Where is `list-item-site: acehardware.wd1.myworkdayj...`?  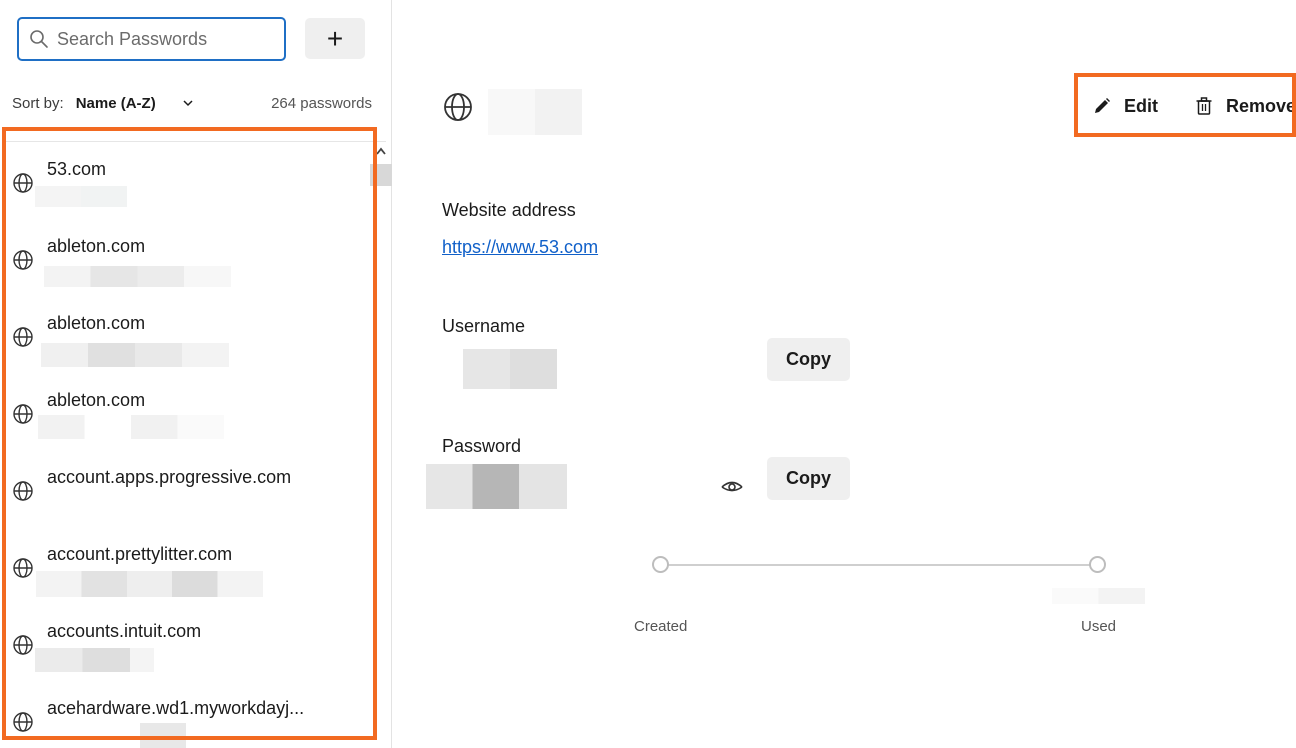 list-item-site: acehardware.wd1.myworkdayj... is located at coordinates (176, 708).